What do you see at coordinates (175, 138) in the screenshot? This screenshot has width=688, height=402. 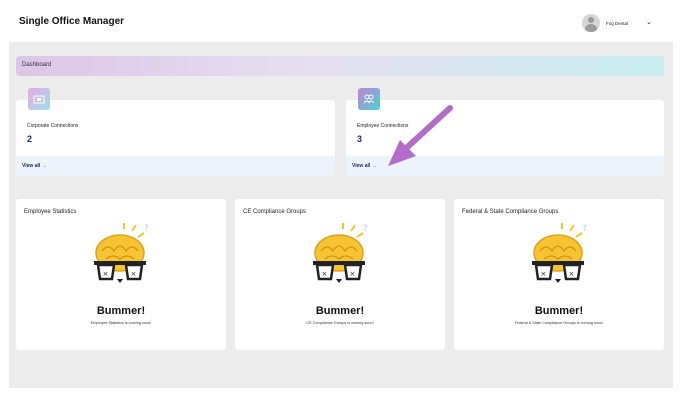 I see `corporate-connections-card: View all →` at bounding box center [175, 138].